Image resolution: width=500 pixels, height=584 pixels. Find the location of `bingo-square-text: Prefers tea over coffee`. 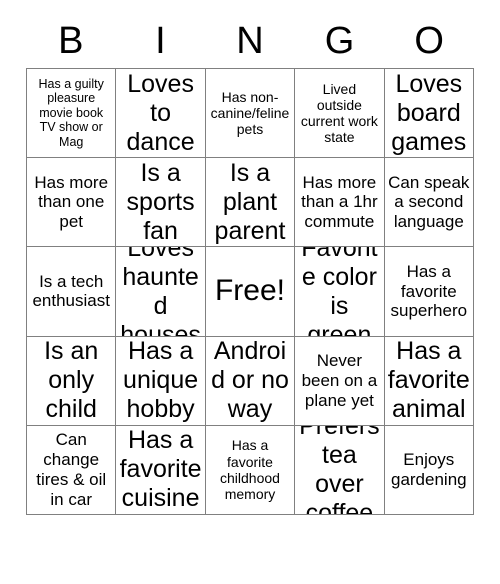

bingo-square-text: Prefers tea over coffee is located at coordinates (339, 470).